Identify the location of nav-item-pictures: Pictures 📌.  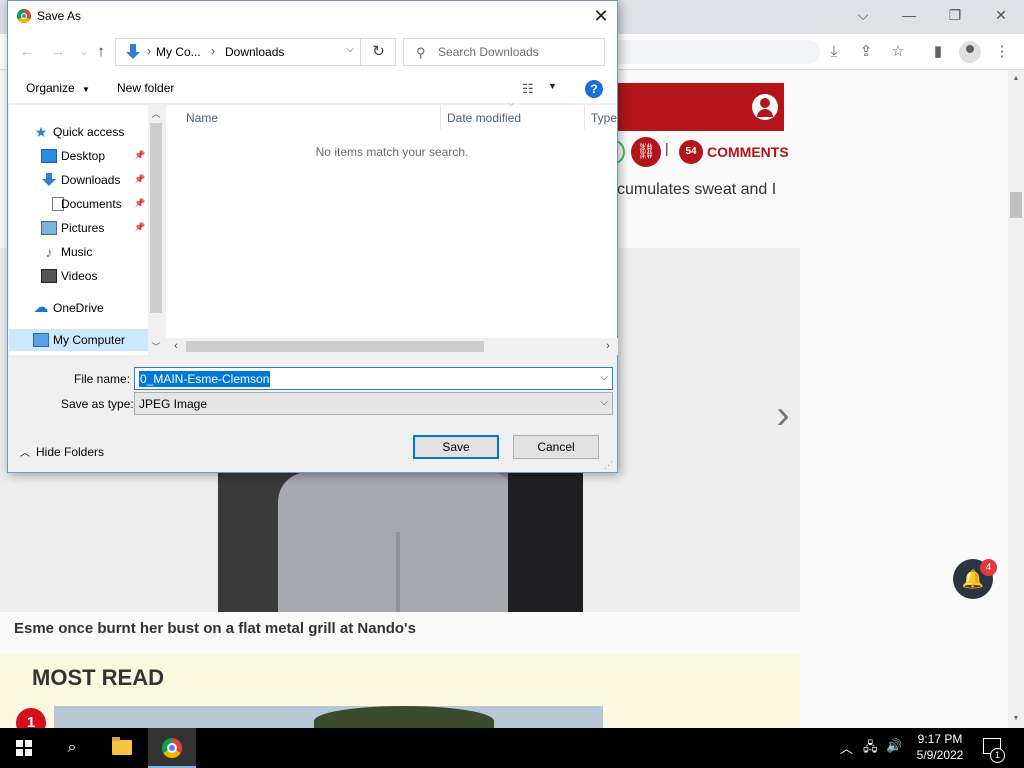
(79, 228).